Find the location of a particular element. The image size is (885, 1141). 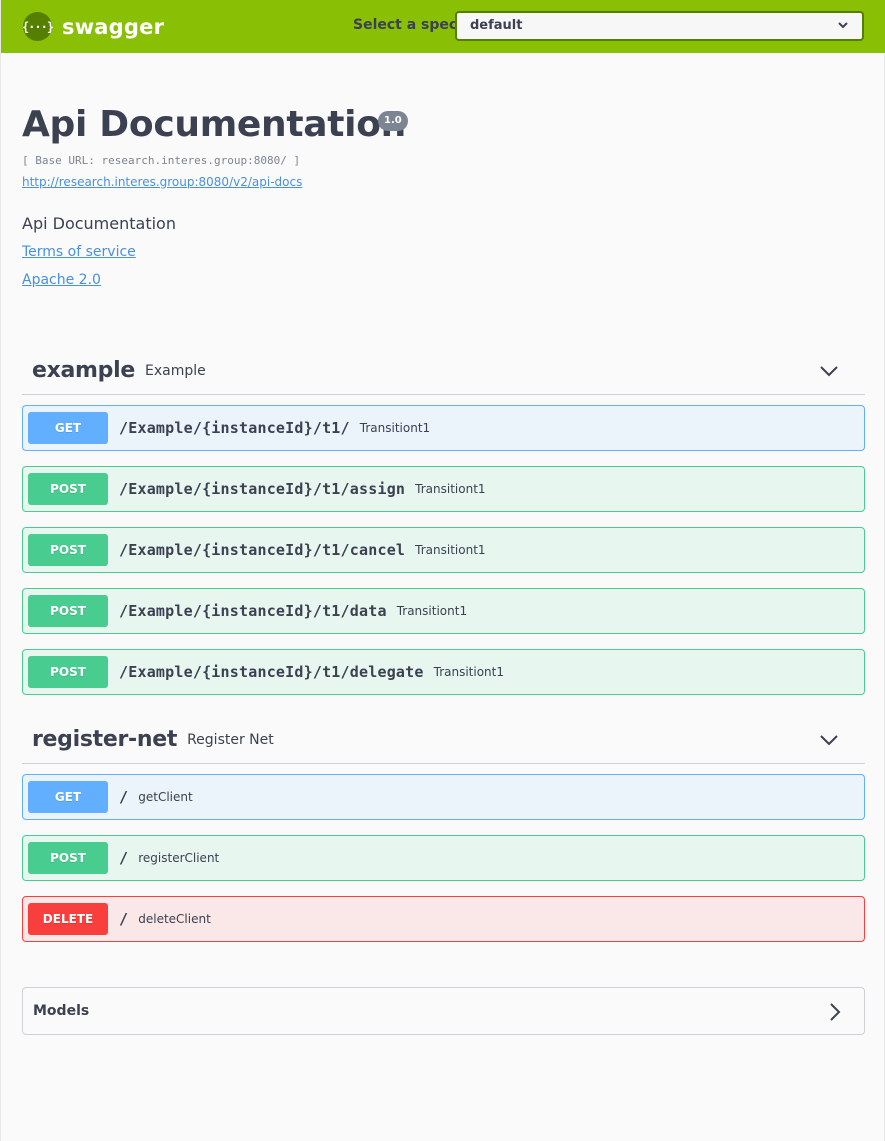

logo-text: swagger is located at coordinates (113, 26).